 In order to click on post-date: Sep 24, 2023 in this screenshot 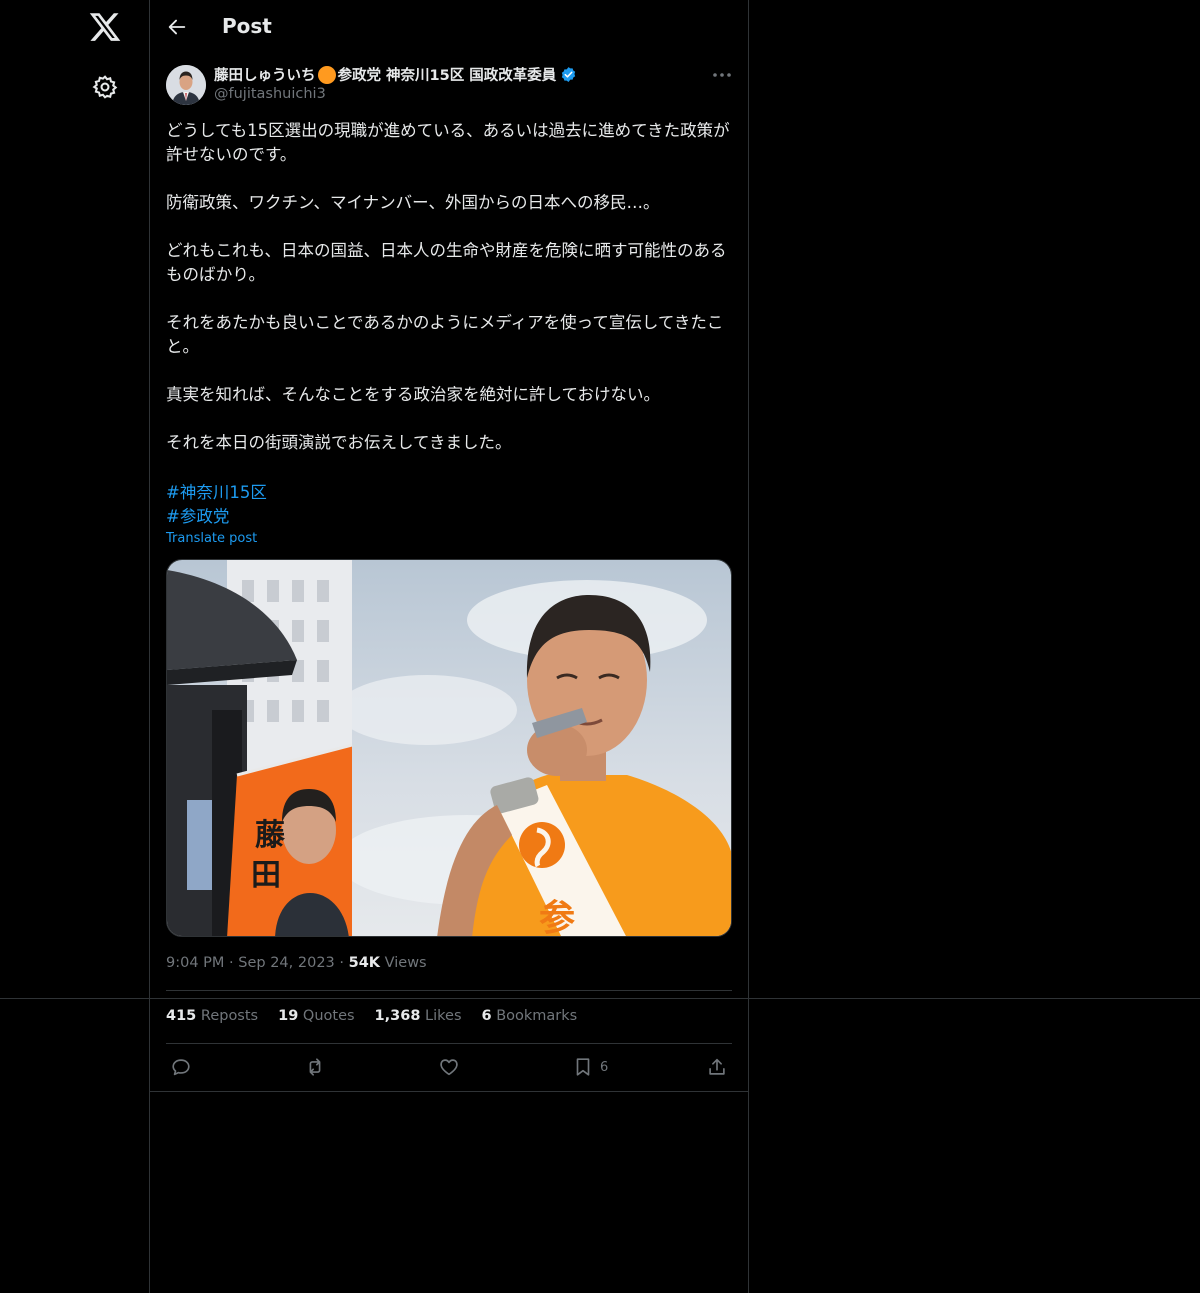, I will do `click(286, 963)`.